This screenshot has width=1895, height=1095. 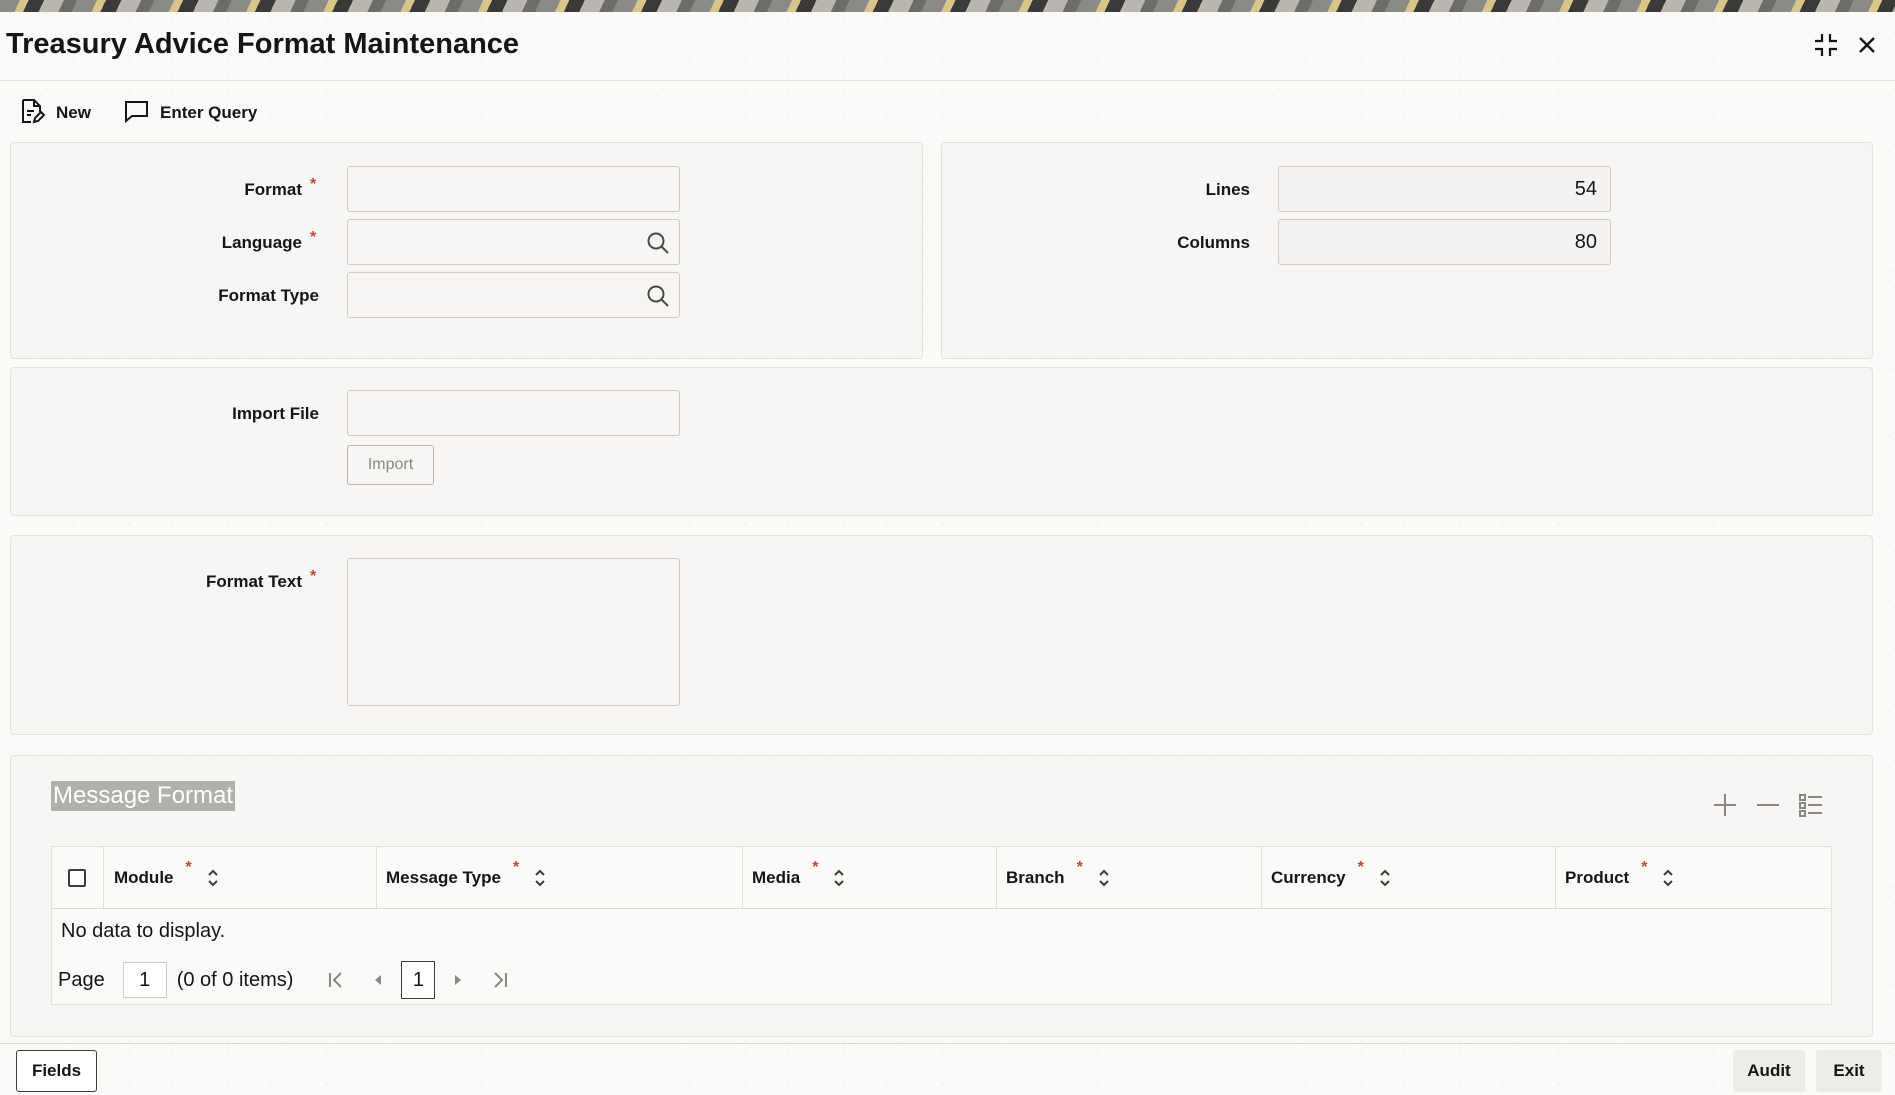 What do you see at coordinates (941, 441) in the screenshot?
I see `import-panel` at bounding box center [941, 441].